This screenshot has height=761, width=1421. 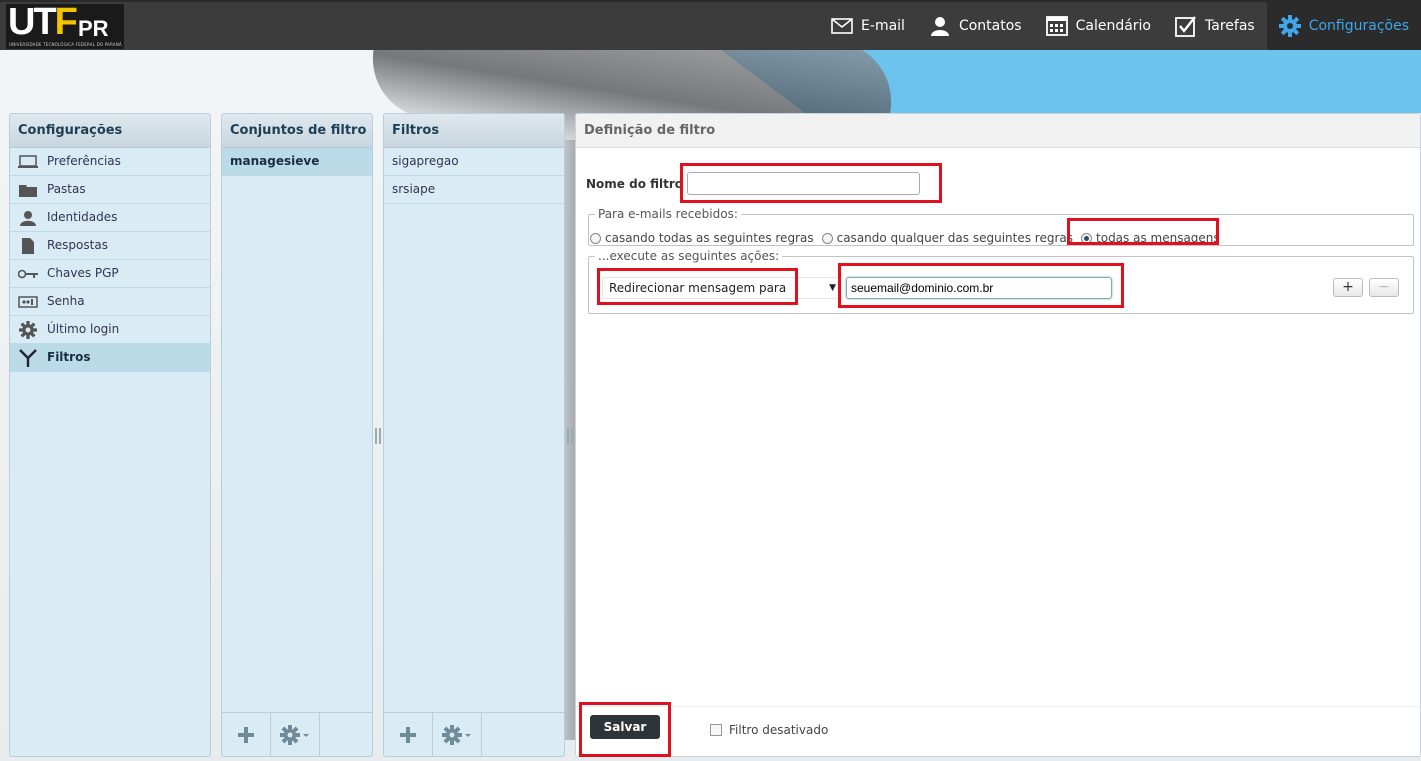 I want to click on filter-item: sigapregao, so click(x=474, y=162).